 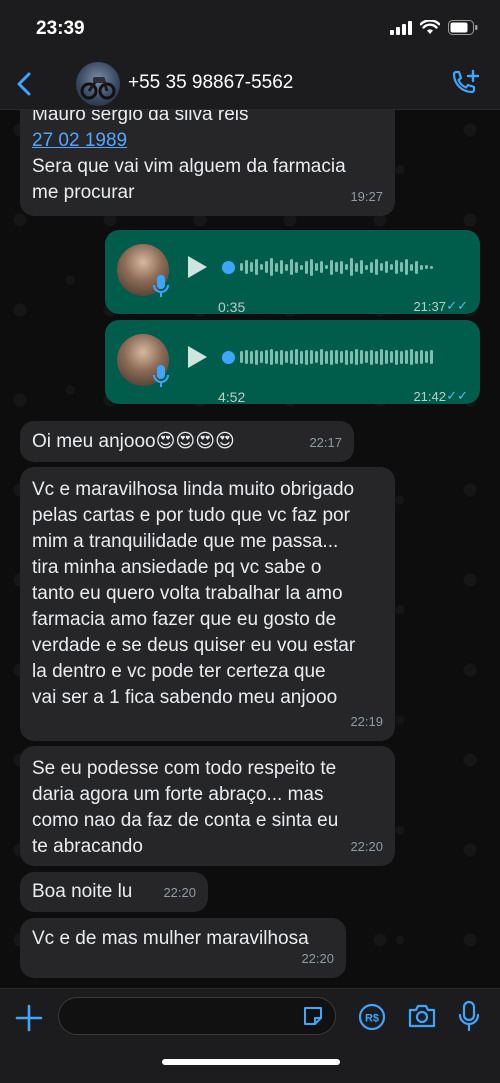 What do you see at coordinates (401, 27) in the screenshot?
I see `signal-icon` at bounding box center [401, 27].